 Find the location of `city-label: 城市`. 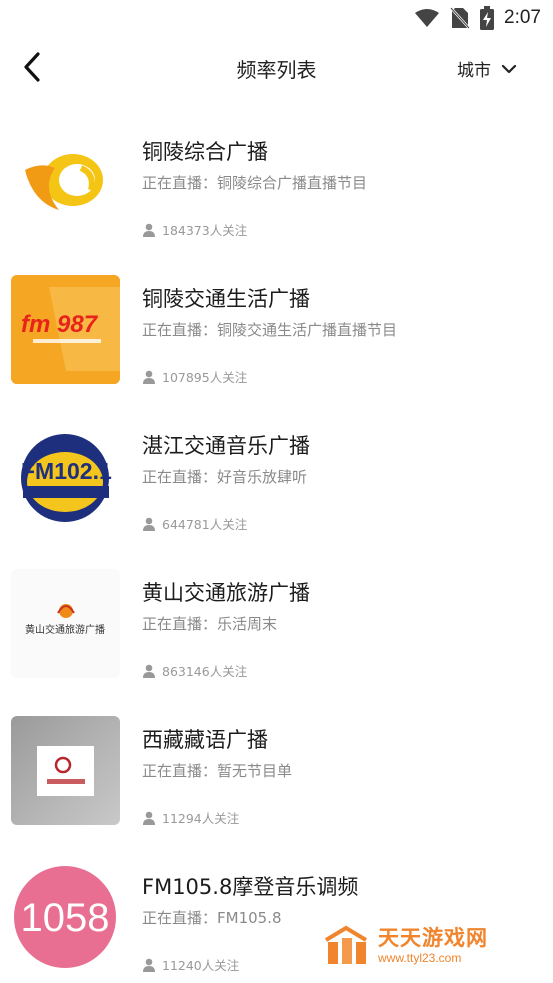

city-label: 城市 is located at coordinates (474, 71).